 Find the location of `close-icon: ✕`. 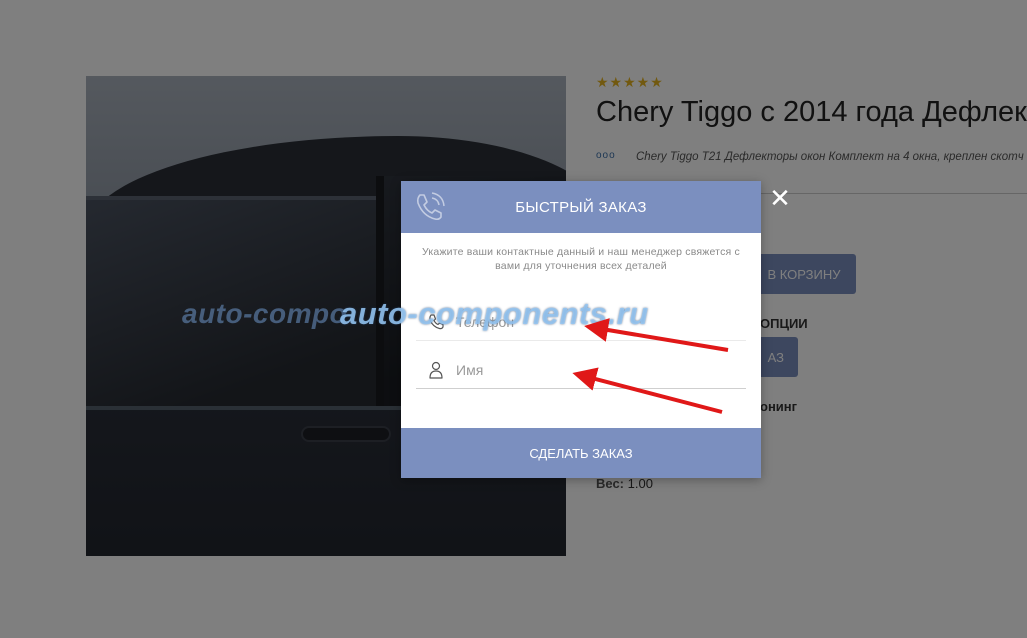

close-icon: ✕ is located at coordinates (780, 198).